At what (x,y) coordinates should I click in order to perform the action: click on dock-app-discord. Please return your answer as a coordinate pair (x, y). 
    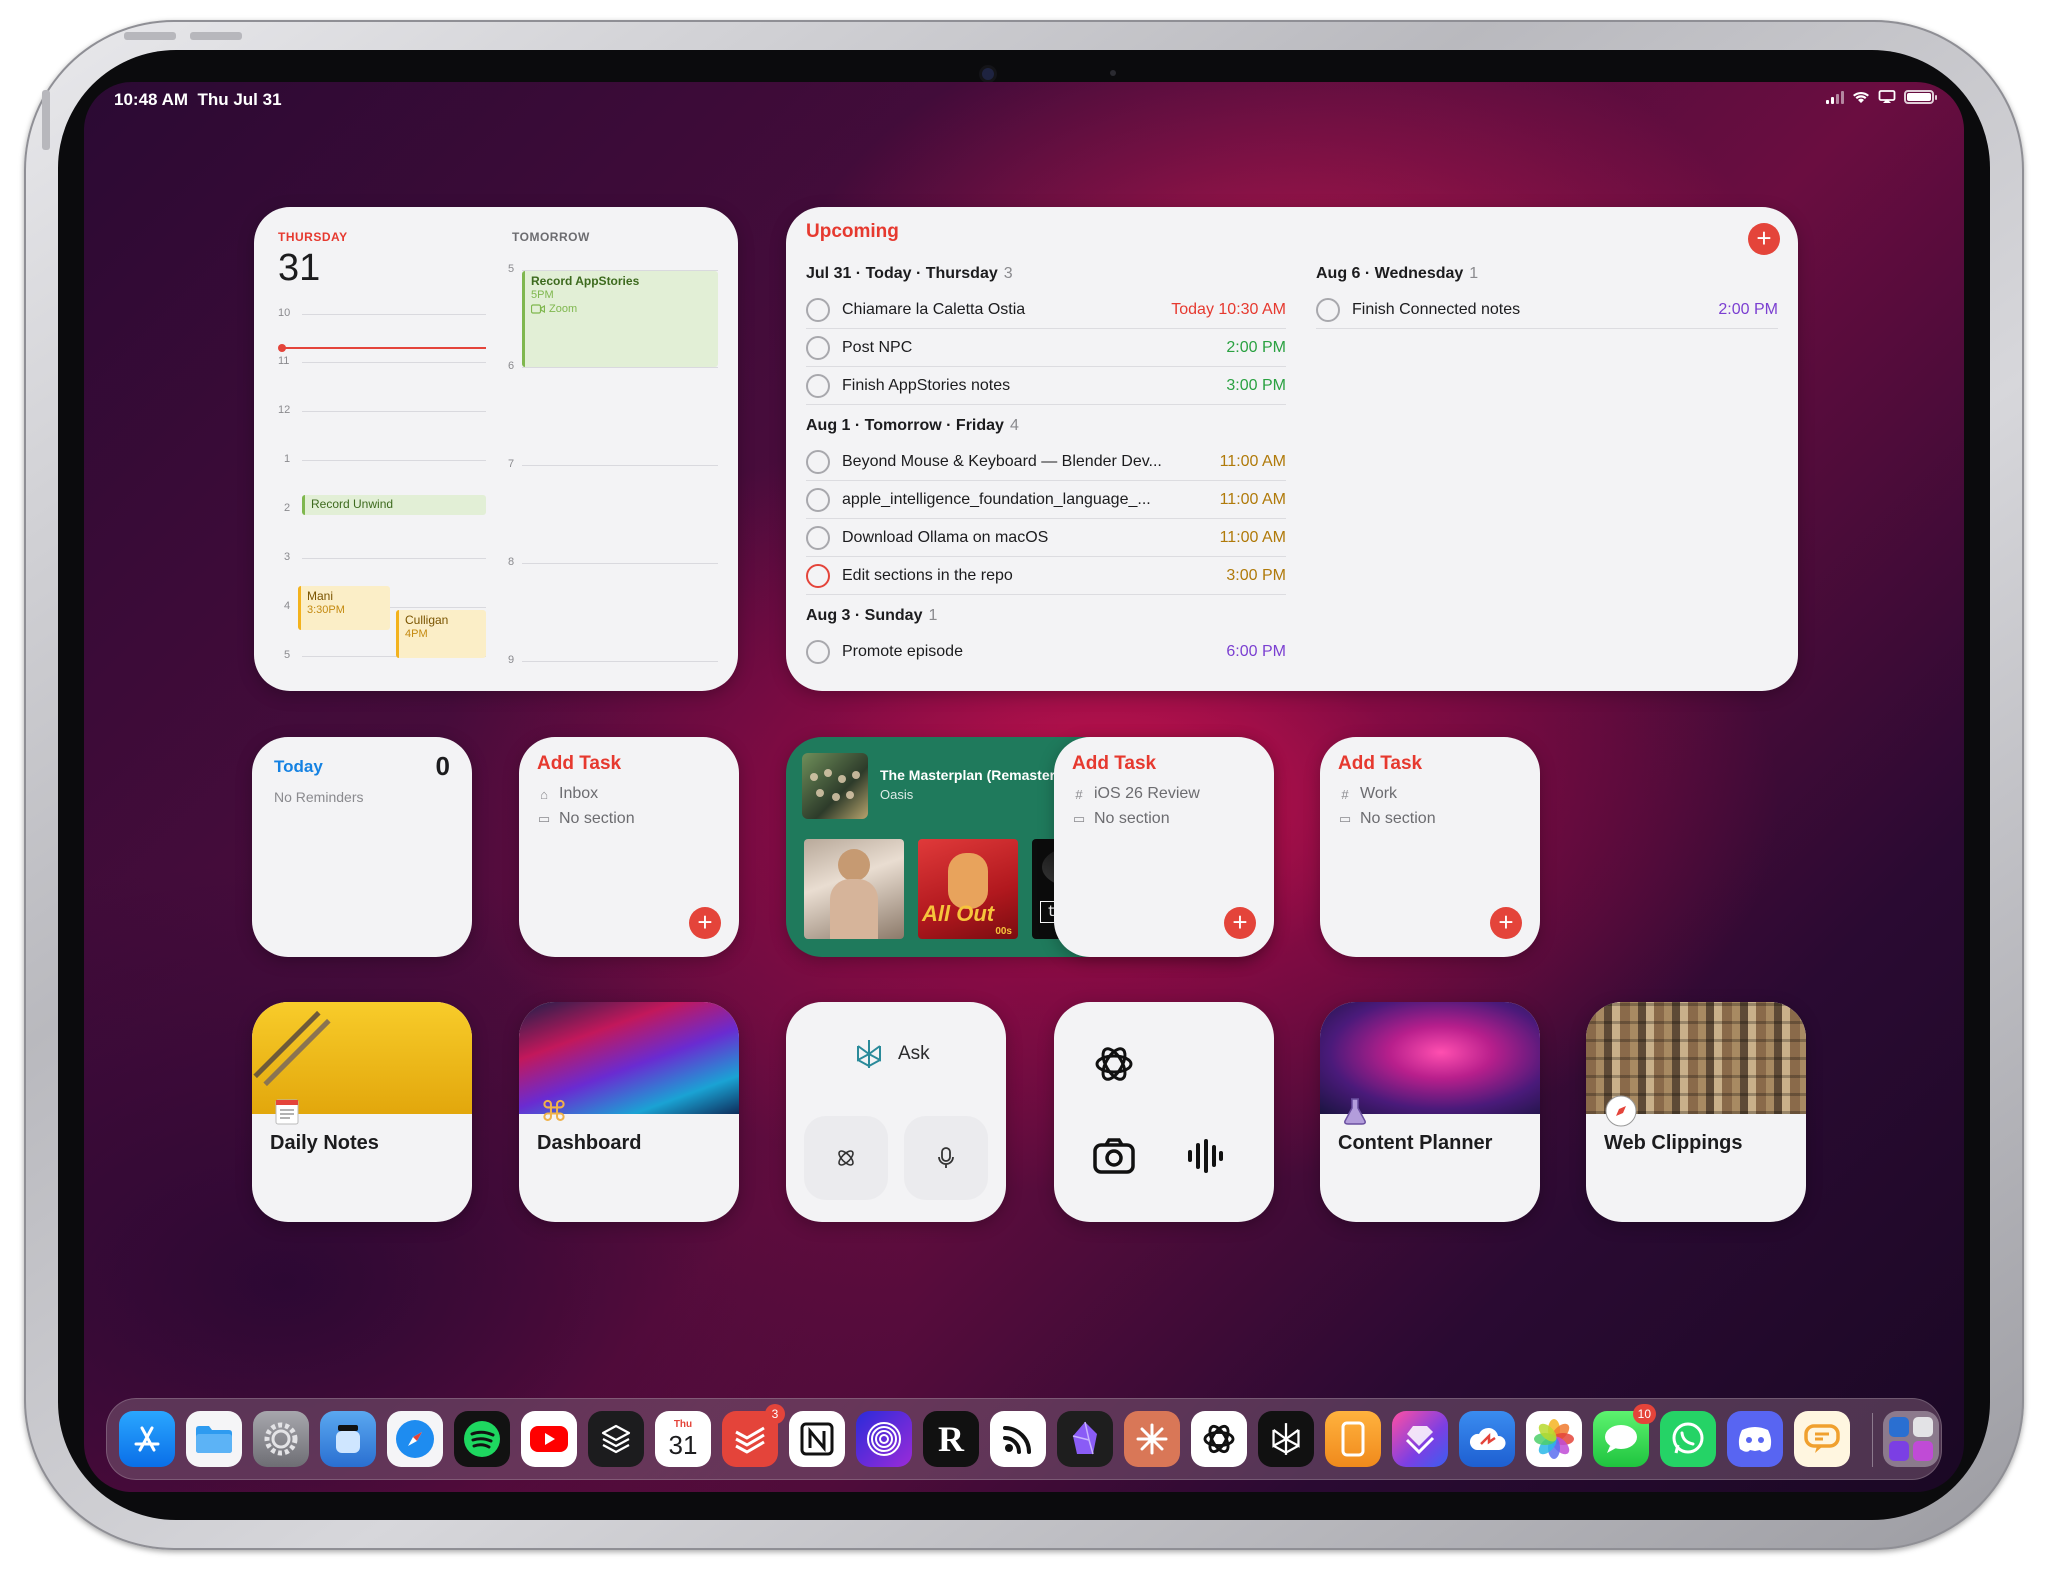
    Looking at the image, I should click on (1755, 1439).